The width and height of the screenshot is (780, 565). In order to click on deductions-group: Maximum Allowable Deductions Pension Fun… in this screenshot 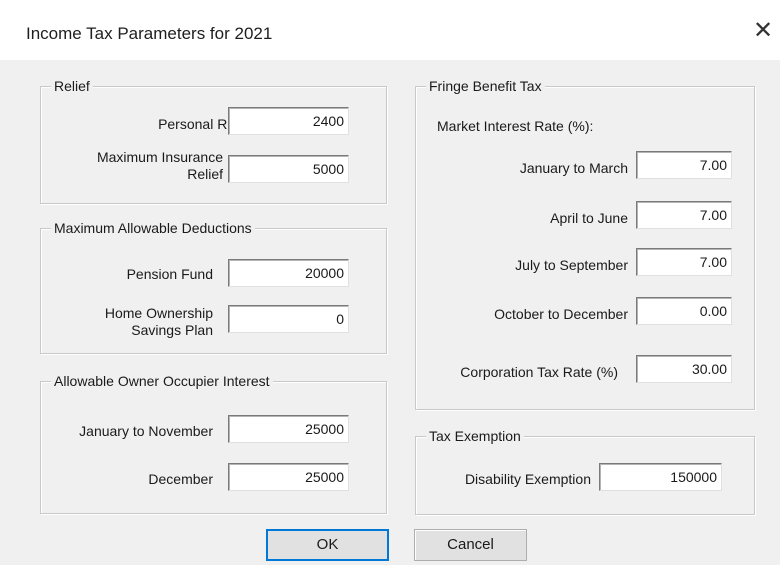, I will do `click(213, 287)`.